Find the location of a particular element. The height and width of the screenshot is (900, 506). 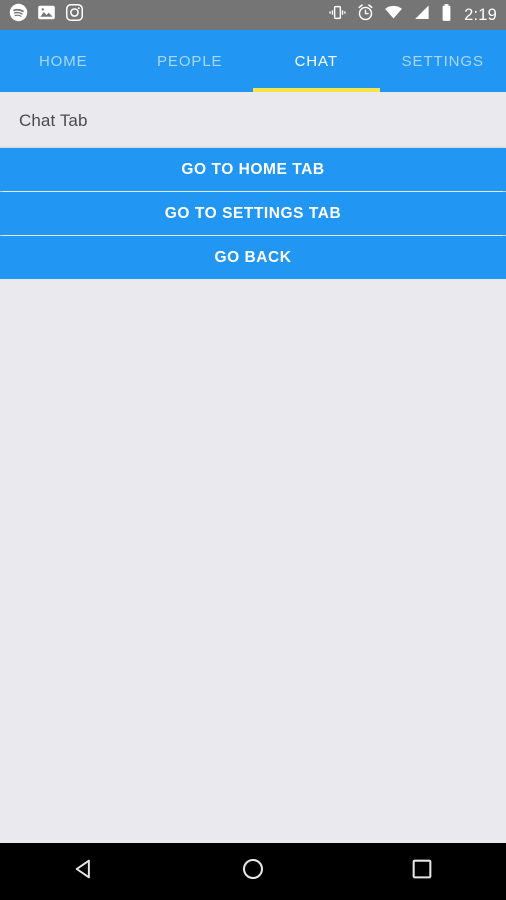

back-icon is located at coordinates (84, 871).